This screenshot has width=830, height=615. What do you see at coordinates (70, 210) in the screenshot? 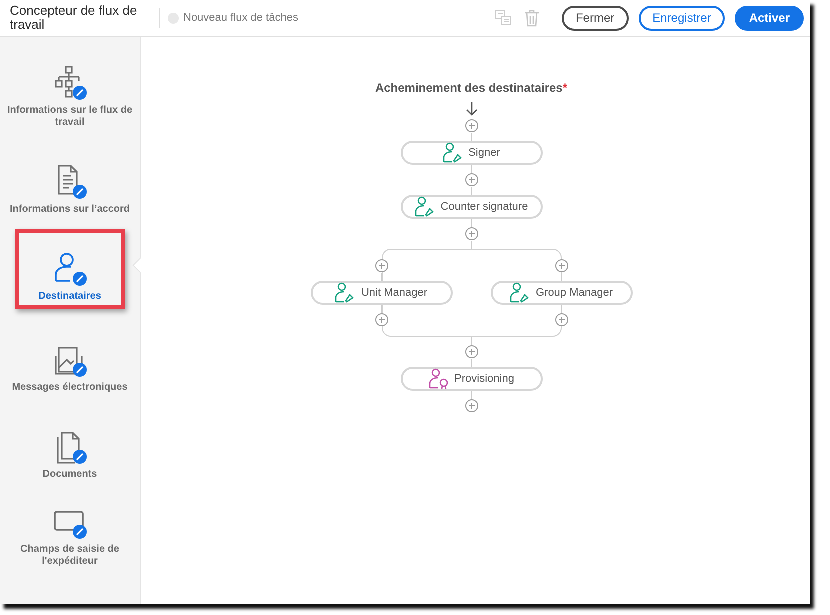
I see `sidebar-label: Informations sur l’accord` at bounding box center [70, 210].